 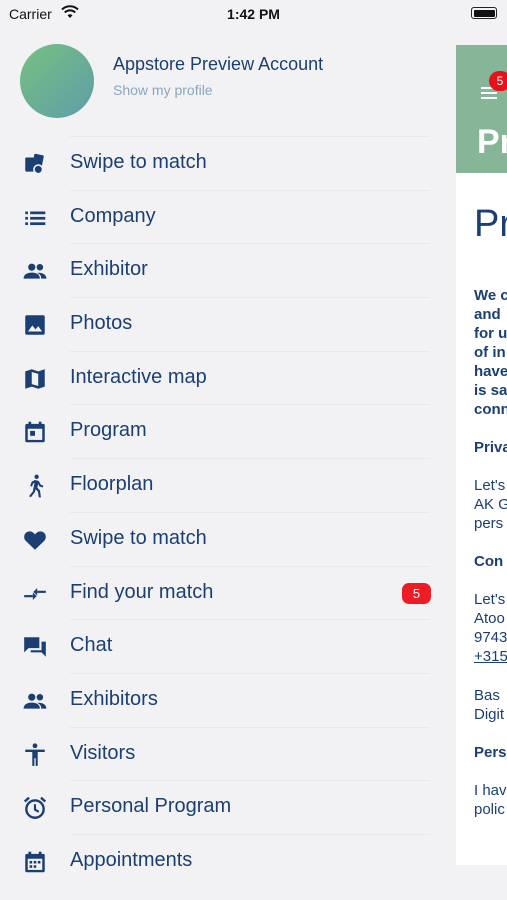 I want to click on text-line: for u, so click(x=490, y=333).